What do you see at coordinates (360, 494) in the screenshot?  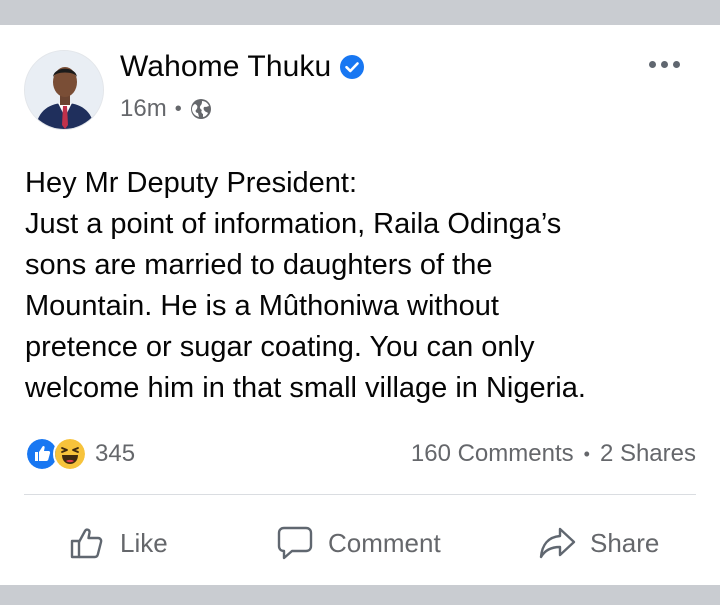 I see `divider` at bounding box center [360, 494].